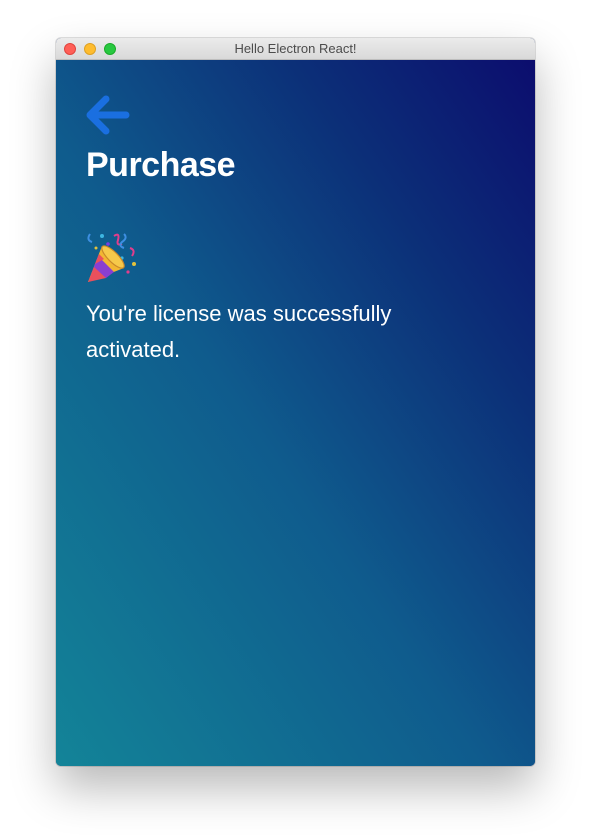 This screenshot has width=591, height=840. I want to click on page-title: Purchase, so click(161, 165).